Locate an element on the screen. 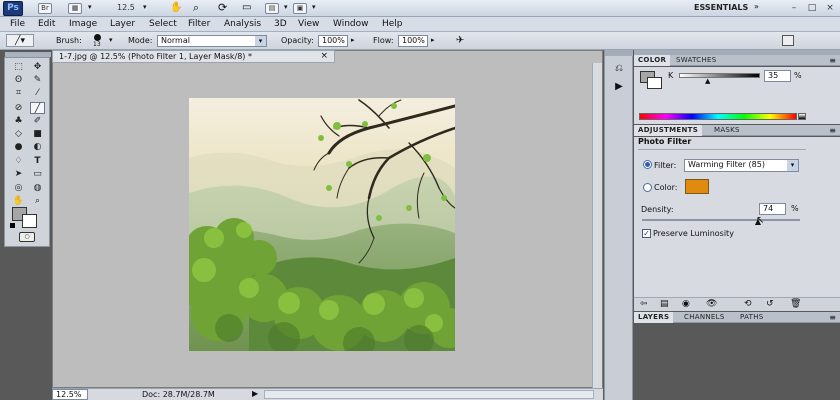 The image size is (840, 400). path-select-tool-icon: ➤ is located at coordinates (18, 174).